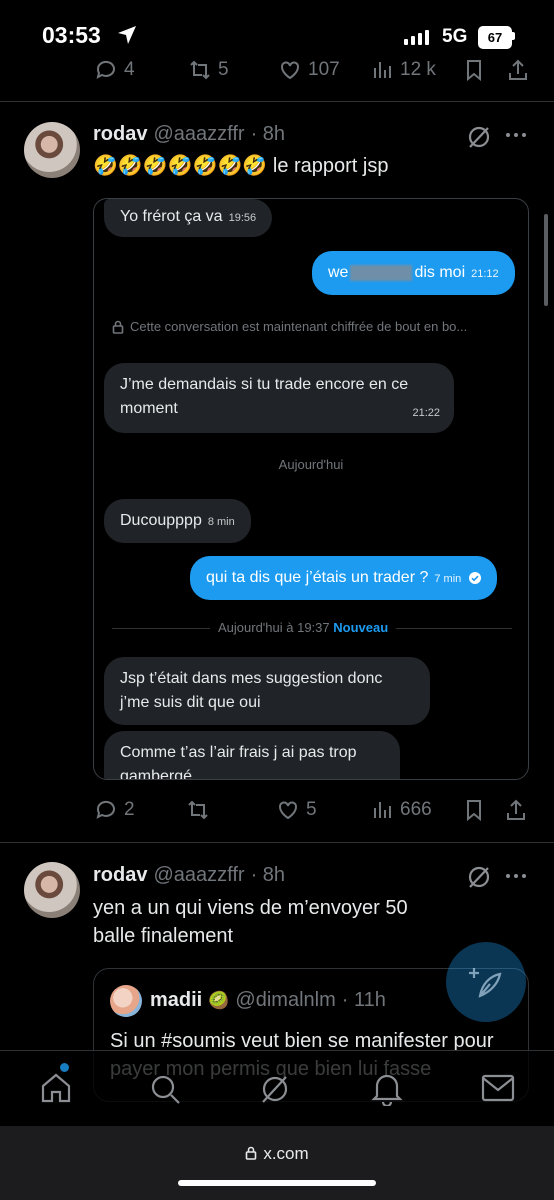 This screenshot has height=1200, width=554. What do you see at coordinates (161, 520) in the screenshot?
I see `message-text: Ducoupppp` at bounding box center [161, 520].